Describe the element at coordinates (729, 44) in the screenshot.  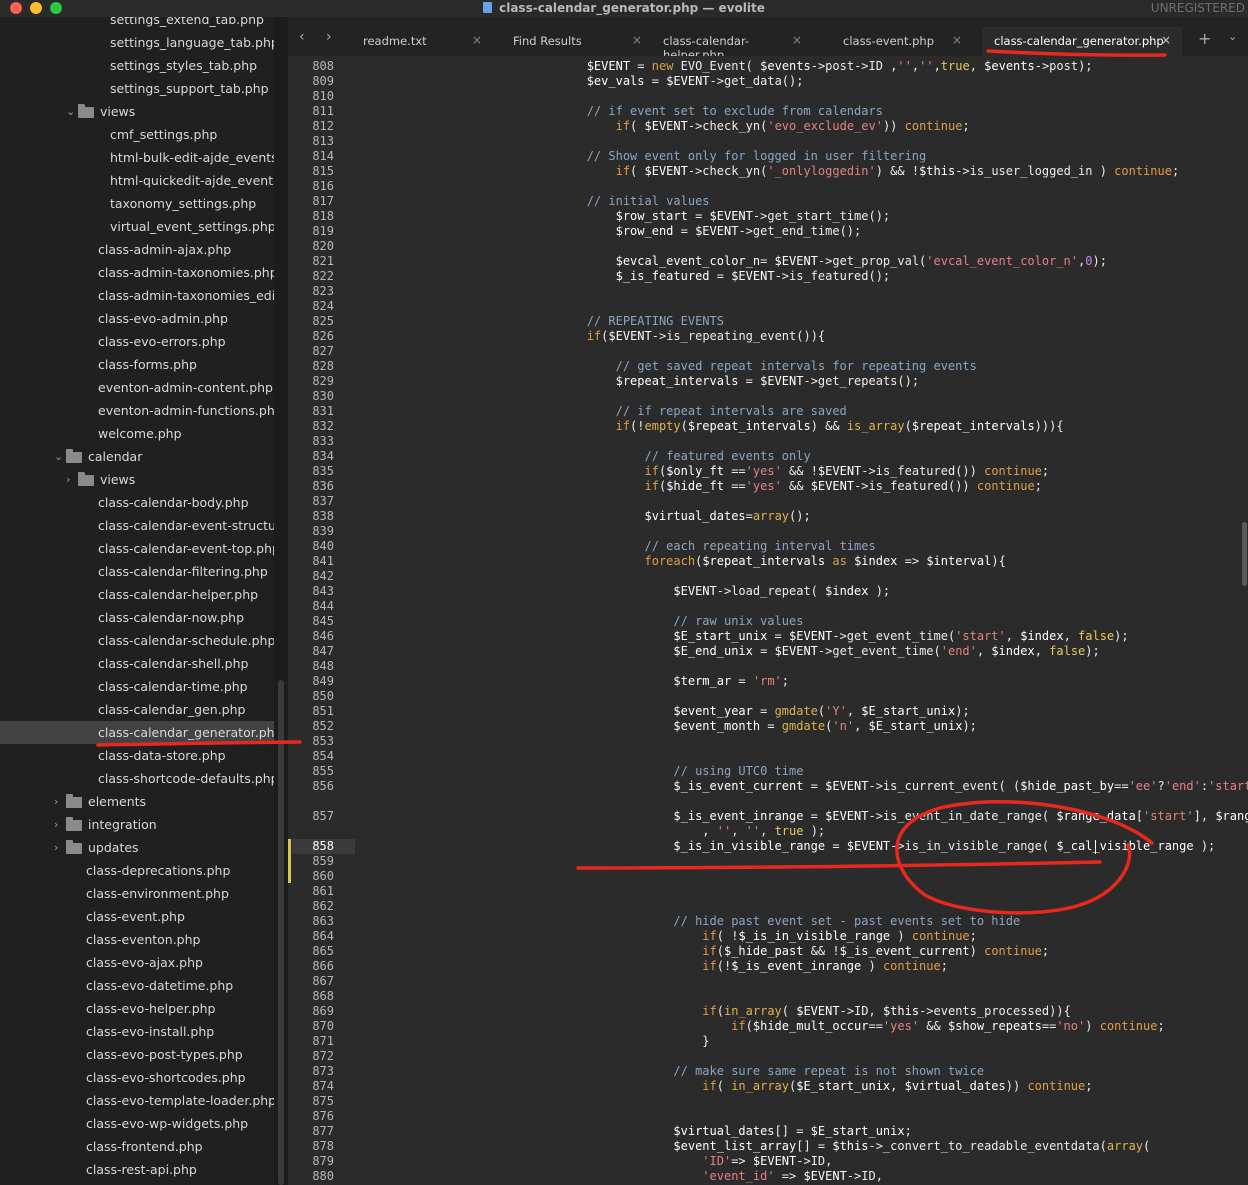
I see `tab-class-calendar-helper-php: class-calendar-helper.php ×` at that location.